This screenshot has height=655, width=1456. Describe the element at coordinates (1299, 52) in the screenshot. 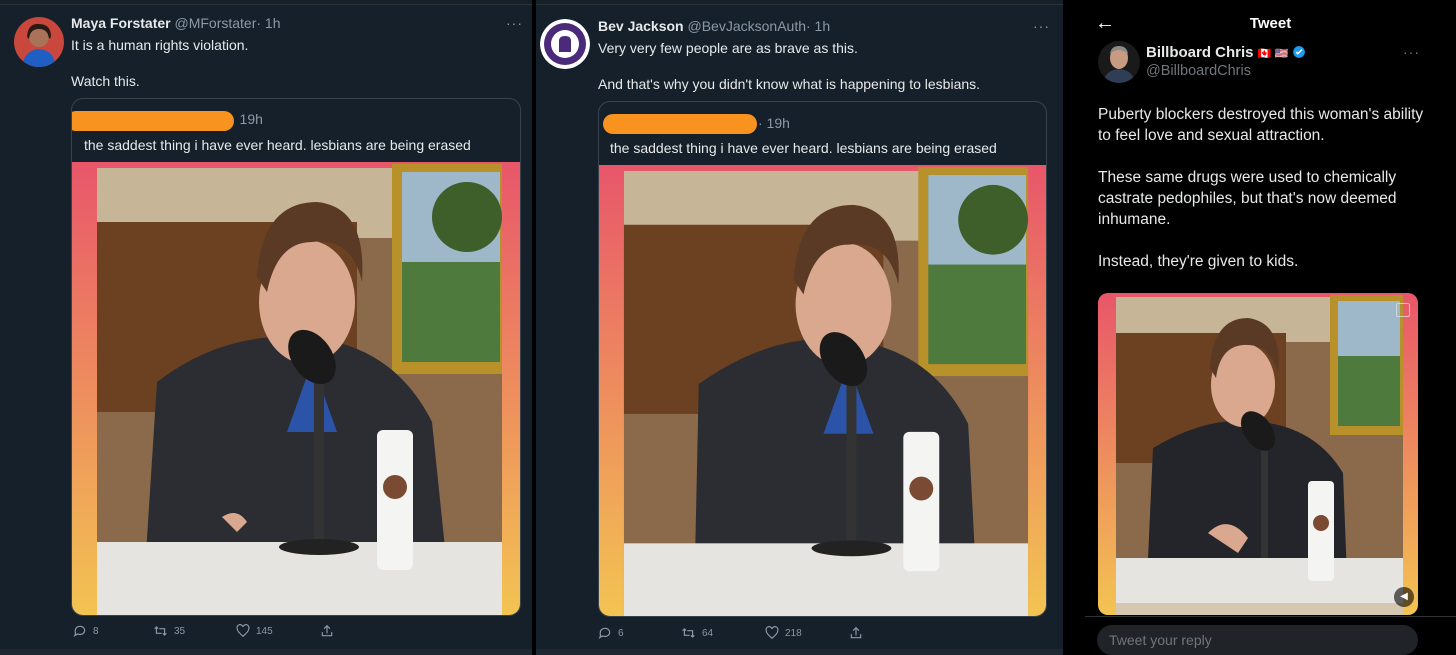

I see `verified-badge-icon` at that location.